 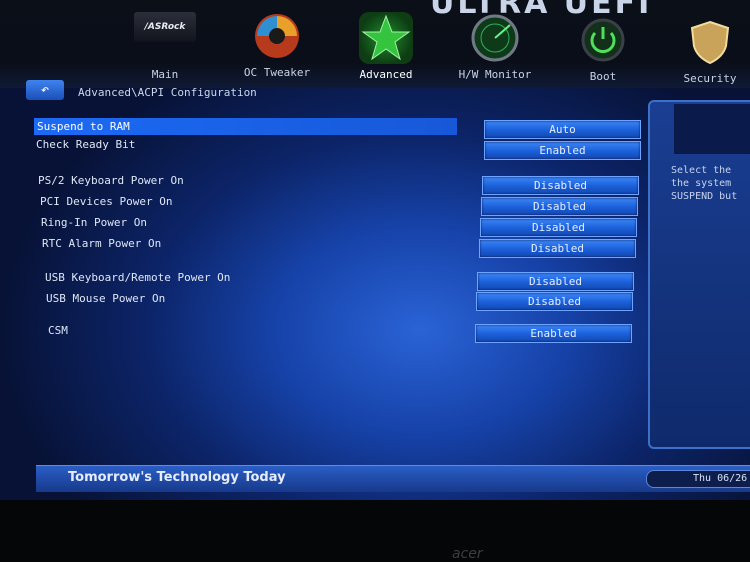 I want to click on setting-suspend-to-ram: Suspend to RAM, so click(x=245, y=126).